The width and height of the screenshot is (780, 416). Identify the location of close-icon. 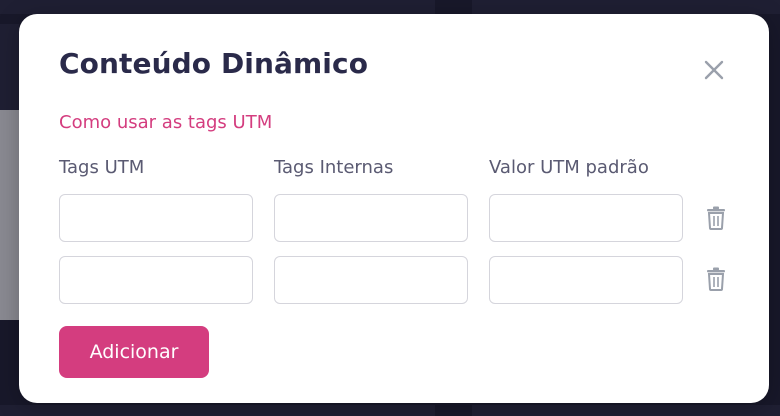
(714, 70).